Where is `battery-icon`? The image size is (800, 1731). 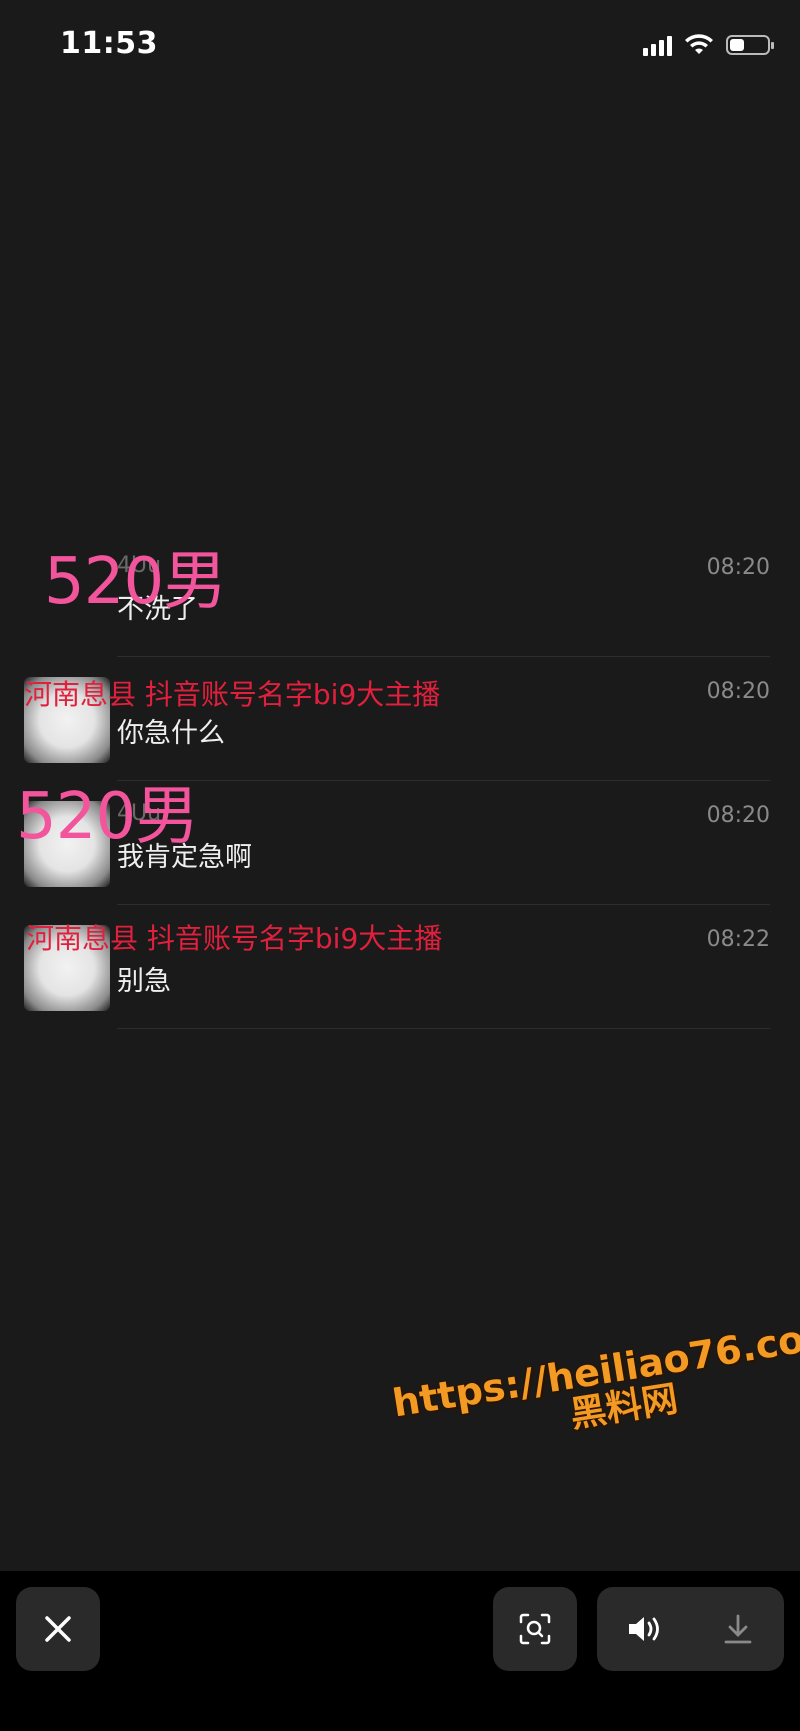 battery-icon is located at coordinates (750, 45).